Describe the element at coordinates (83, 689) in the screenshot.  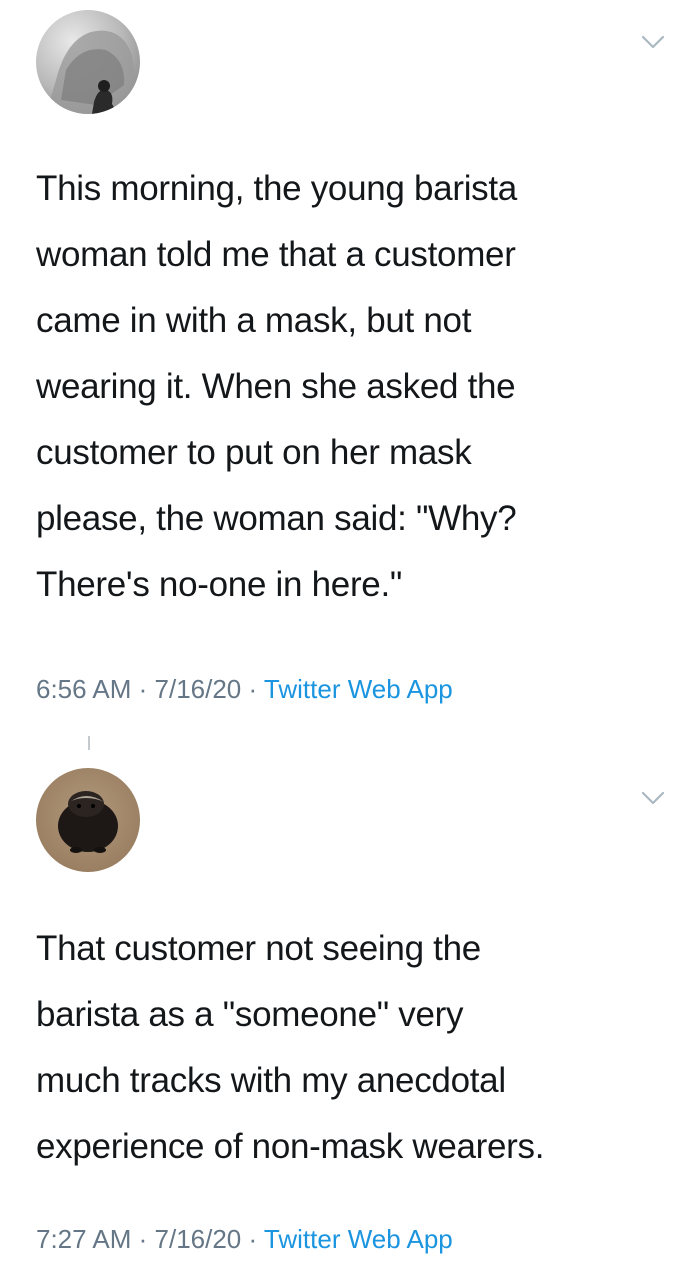
I see `tweet-time: 6:56 AM` at that location.